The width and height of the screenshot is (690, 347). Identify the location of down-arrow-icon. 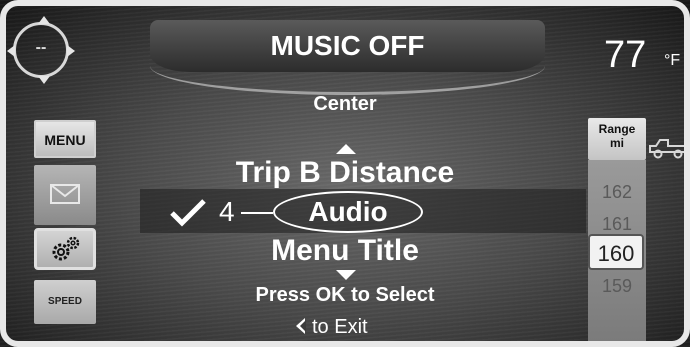
(346, 275).